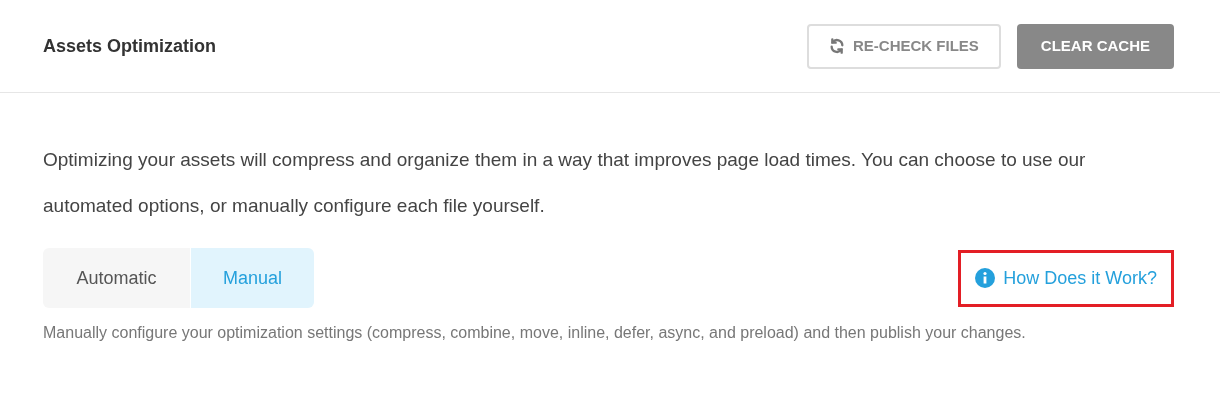 The height and width of the screenshot is (418, 1220). I want to click on mode-tab: Manual, so click(252, 278).